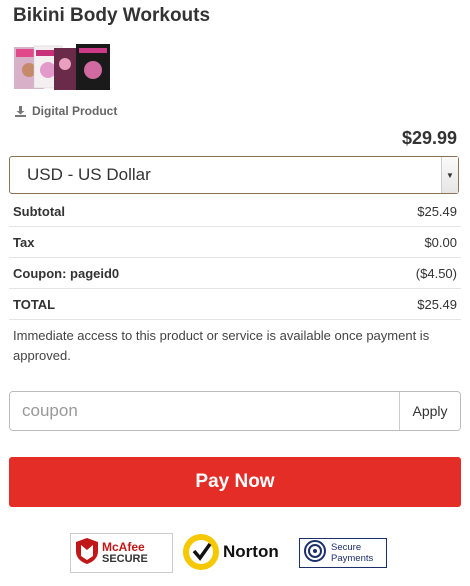 The height and width of the screenshot is (586, 470). What do you see at coordinates (449, 175) in the screenshot?
I see `dropdown-arrow-icon: ▼` at bounding box center [449, 175].